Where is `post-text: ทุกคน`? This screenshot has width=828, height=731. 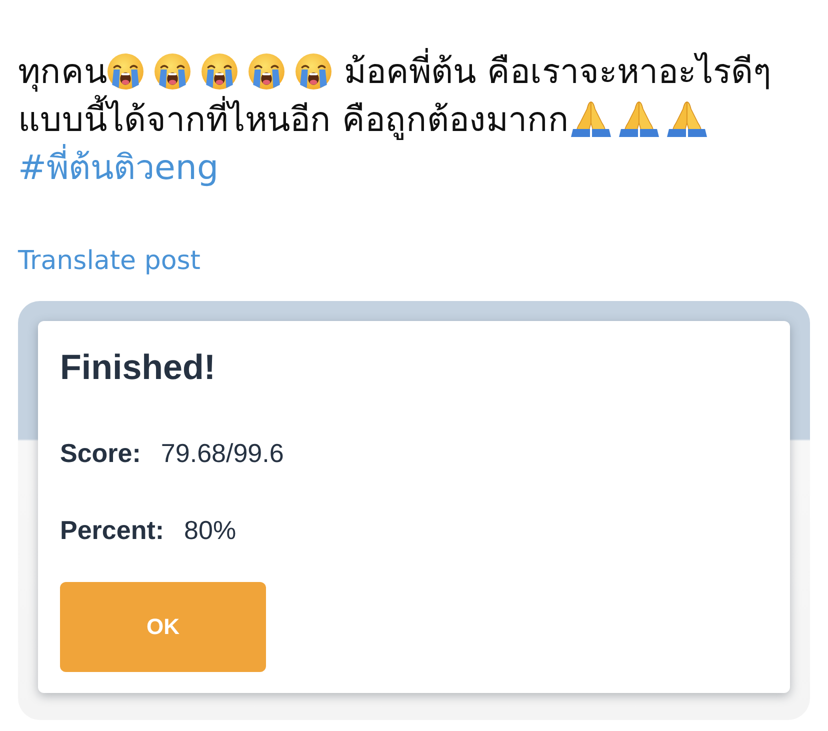 post-text: ทุกคน is located at coordinates (62, 72).